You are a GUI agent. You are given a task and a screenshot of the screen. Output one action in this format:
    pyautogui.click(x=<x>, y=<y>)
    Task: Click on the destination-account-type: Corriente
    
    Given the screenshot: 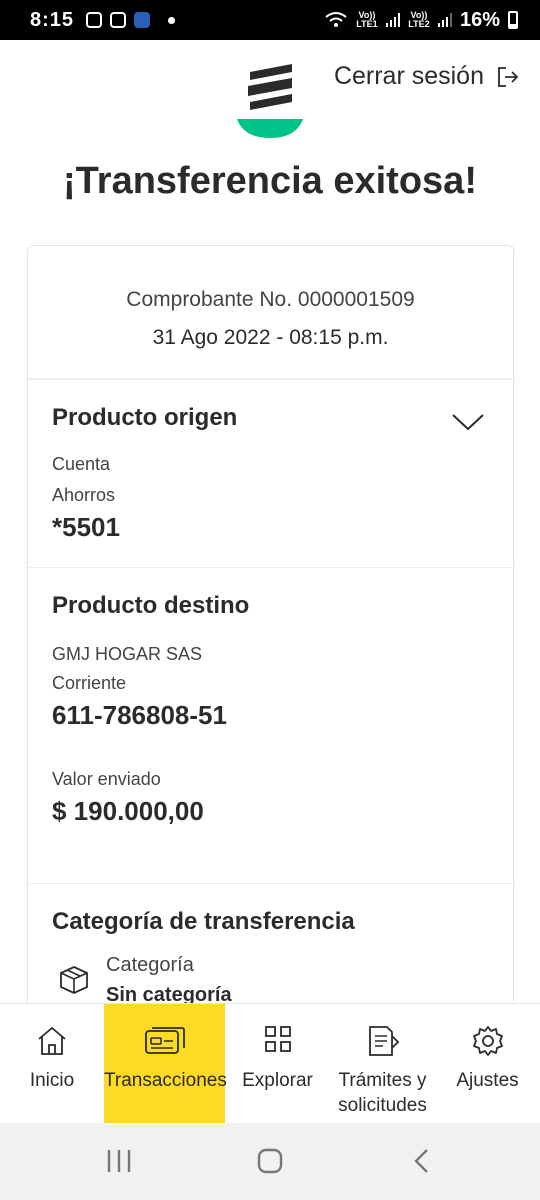 What is the action you would take?
    pyautogui.click(x=89, y=683)
    